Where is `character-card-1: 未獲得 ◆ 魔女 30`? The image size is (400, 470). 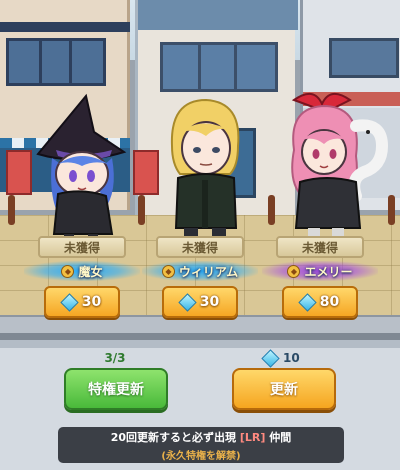
character-card-1: 未獲得 ◆ 魔女 30 is located at coordinates (82, 279).